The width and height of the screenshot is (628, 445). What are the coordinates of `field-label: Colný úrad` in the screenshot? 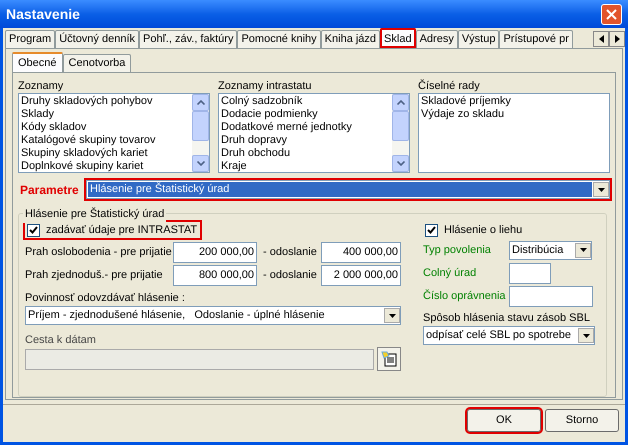 It's located at (450, 273).